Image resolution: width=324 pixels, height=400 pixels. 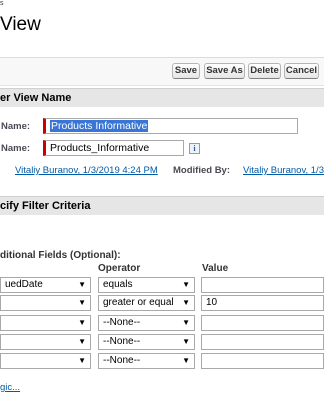 I want to click on cancel-button: Cancel, so click(x=301, y=71).